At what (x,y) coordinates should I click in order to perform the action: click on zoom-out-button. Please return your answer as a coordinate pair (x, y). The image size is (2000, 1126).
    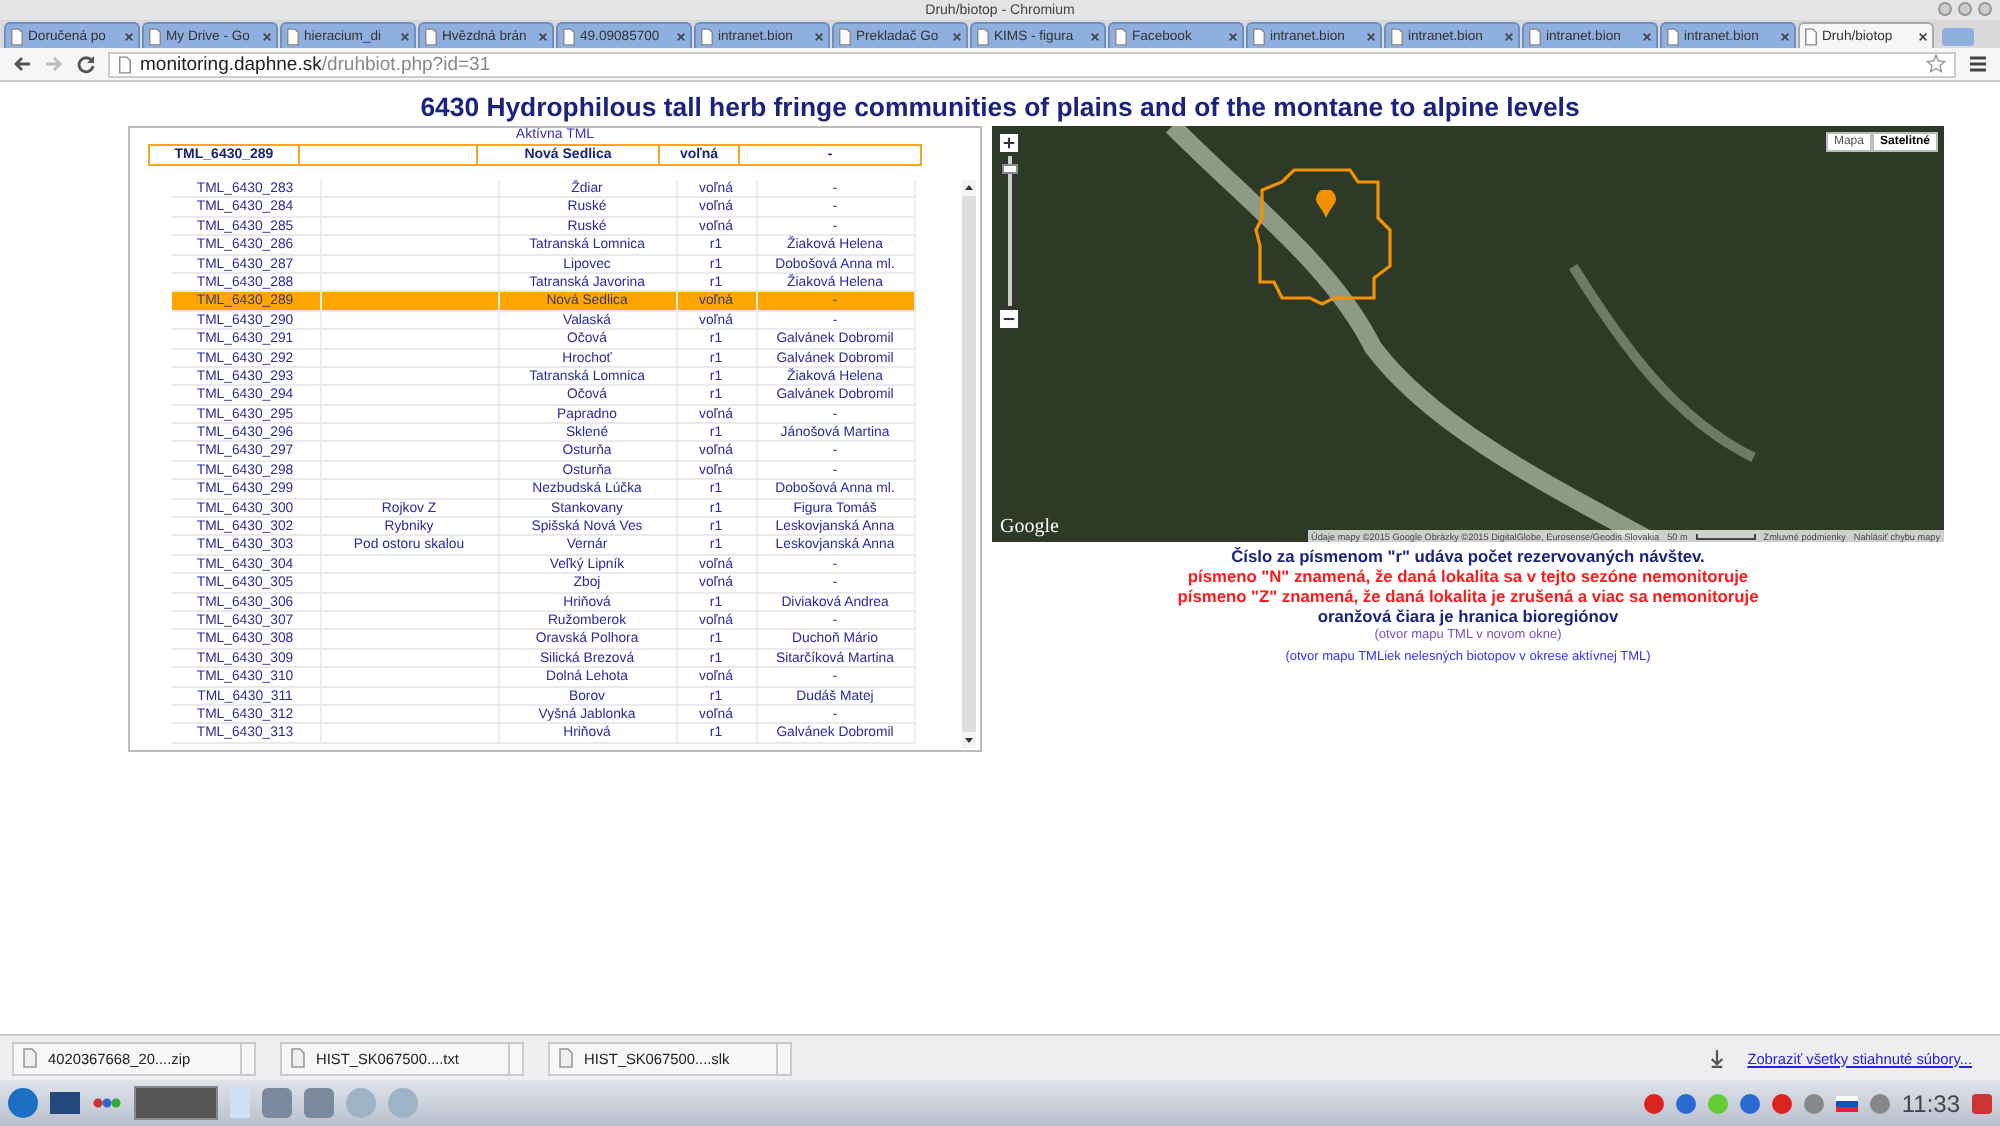
    Looking at the image, I should click on (1009, 319).